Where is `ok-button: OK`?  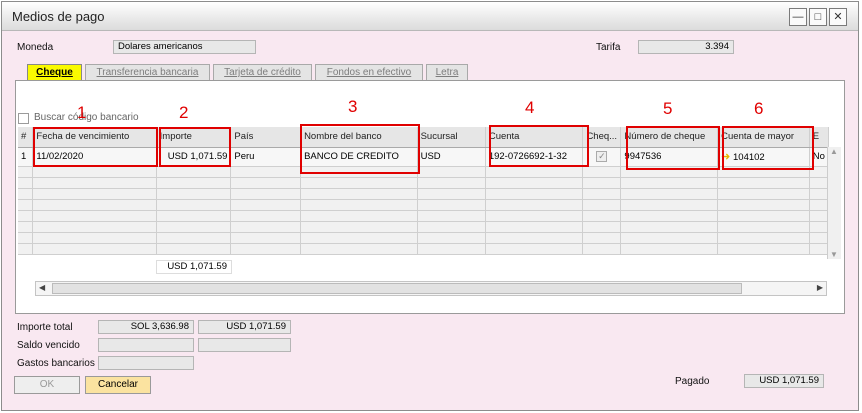
ok-button: OK is located at coordinates (47, 385).